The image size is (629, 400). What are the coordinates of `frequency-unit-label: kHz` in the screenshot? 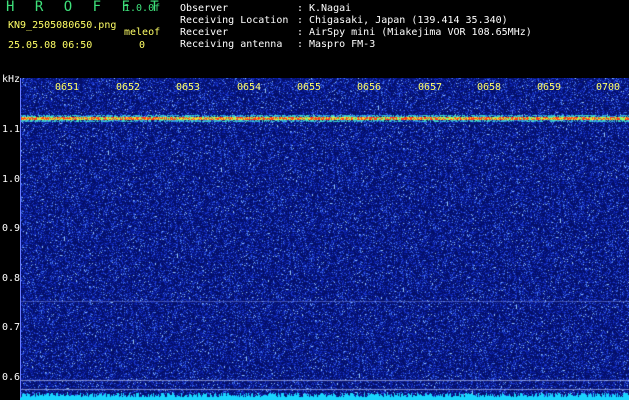 It's located at (11, 79).